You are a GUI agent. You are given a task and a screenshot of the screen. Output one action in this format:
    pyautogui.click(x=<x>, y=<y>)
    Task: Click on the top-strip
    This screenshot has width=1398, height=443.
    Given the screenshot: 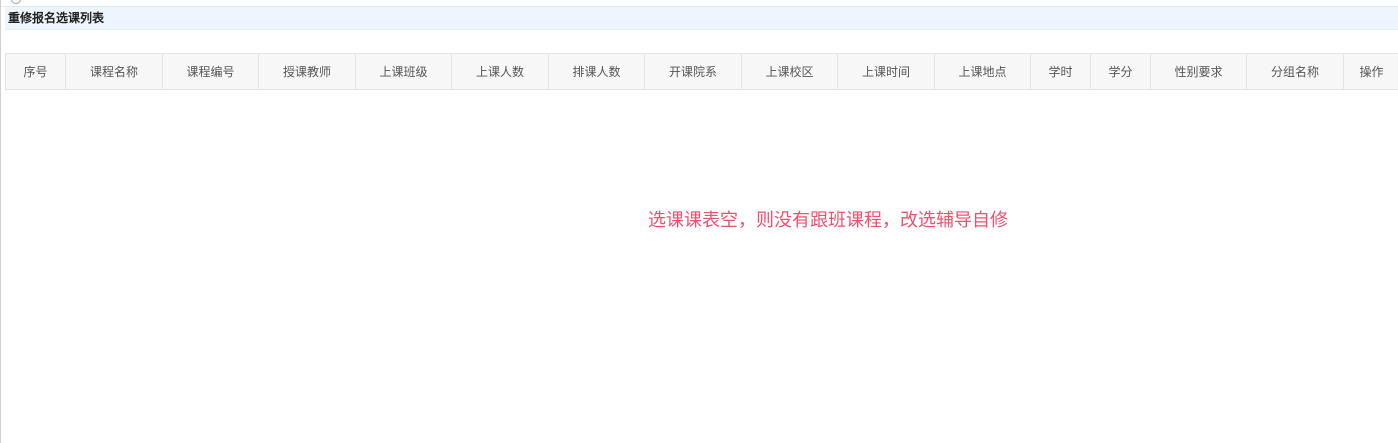 What is the action you would take?
    pyautogui.click(x=699, y=3)
    